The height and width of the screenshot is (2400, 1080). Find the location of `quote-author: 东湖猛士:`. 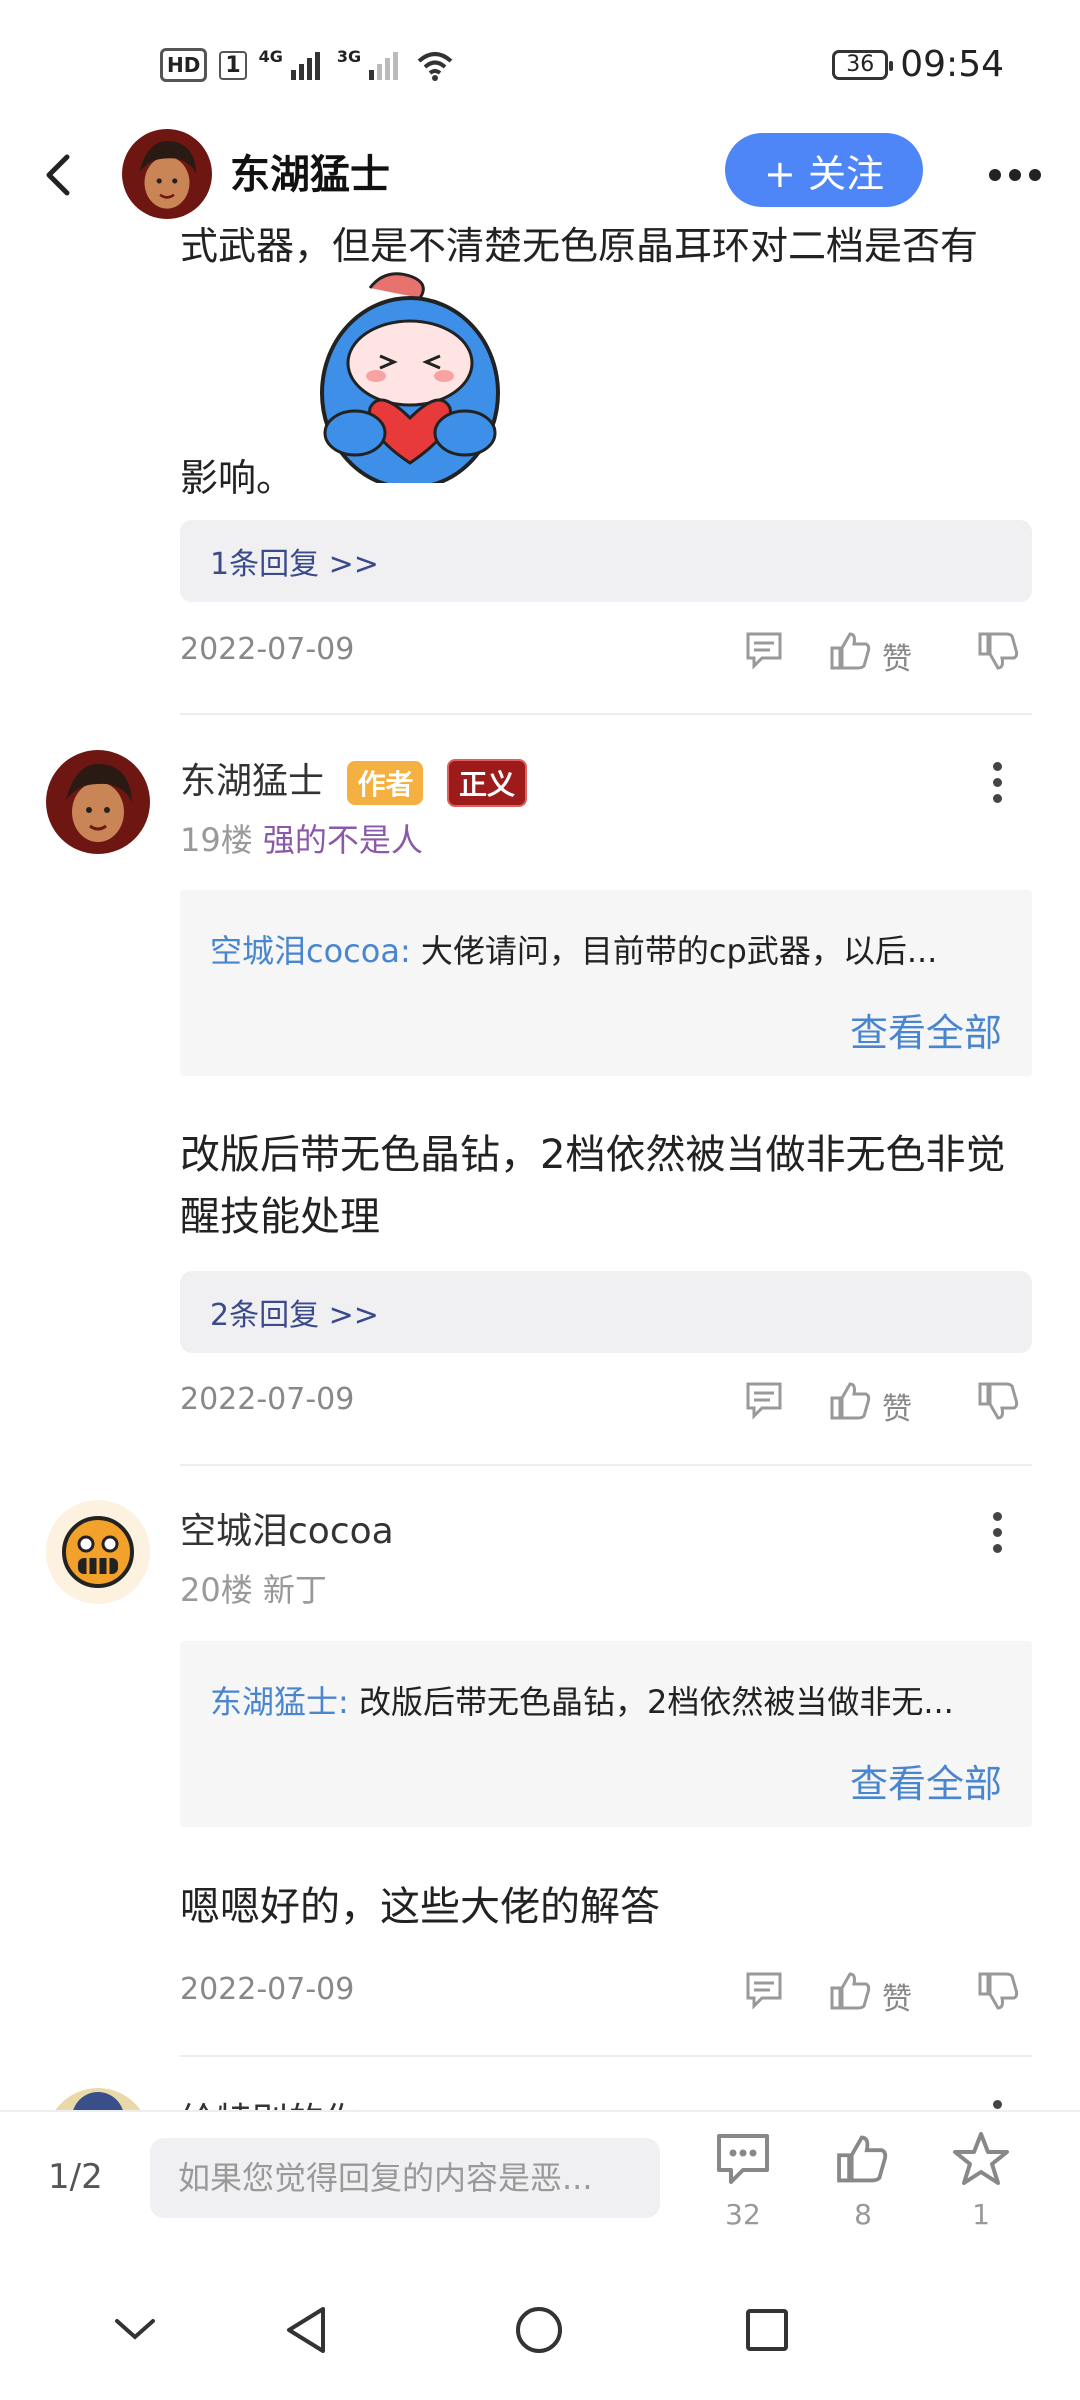

quote-author: 东湖猛士: is located at coordinates (279, 1702).